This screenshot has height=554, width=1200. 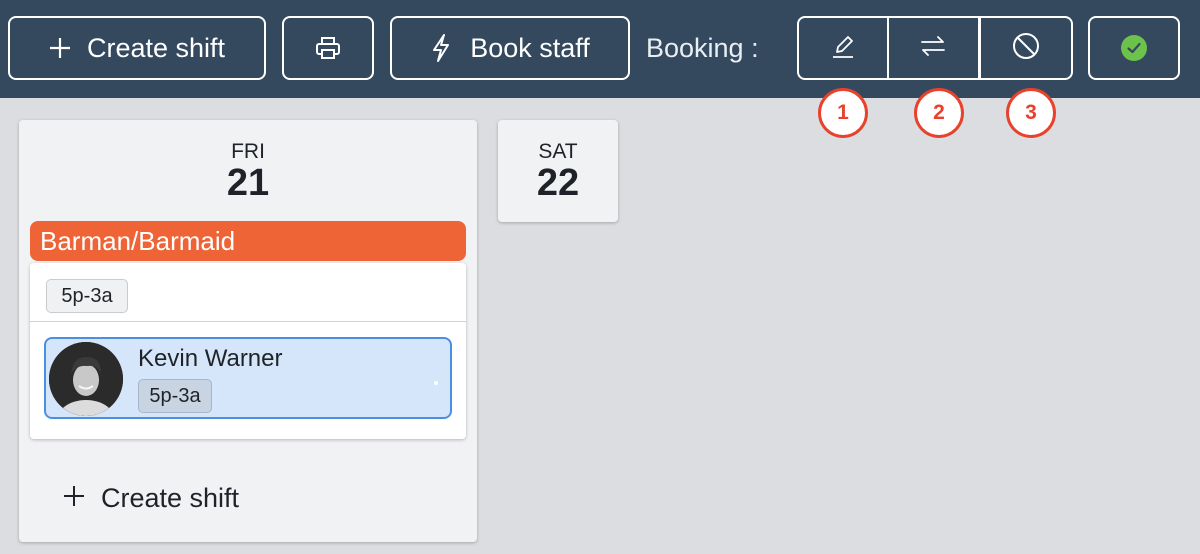 I want to click on annotation-marker-3: 3, so click(x=1031, y=113).